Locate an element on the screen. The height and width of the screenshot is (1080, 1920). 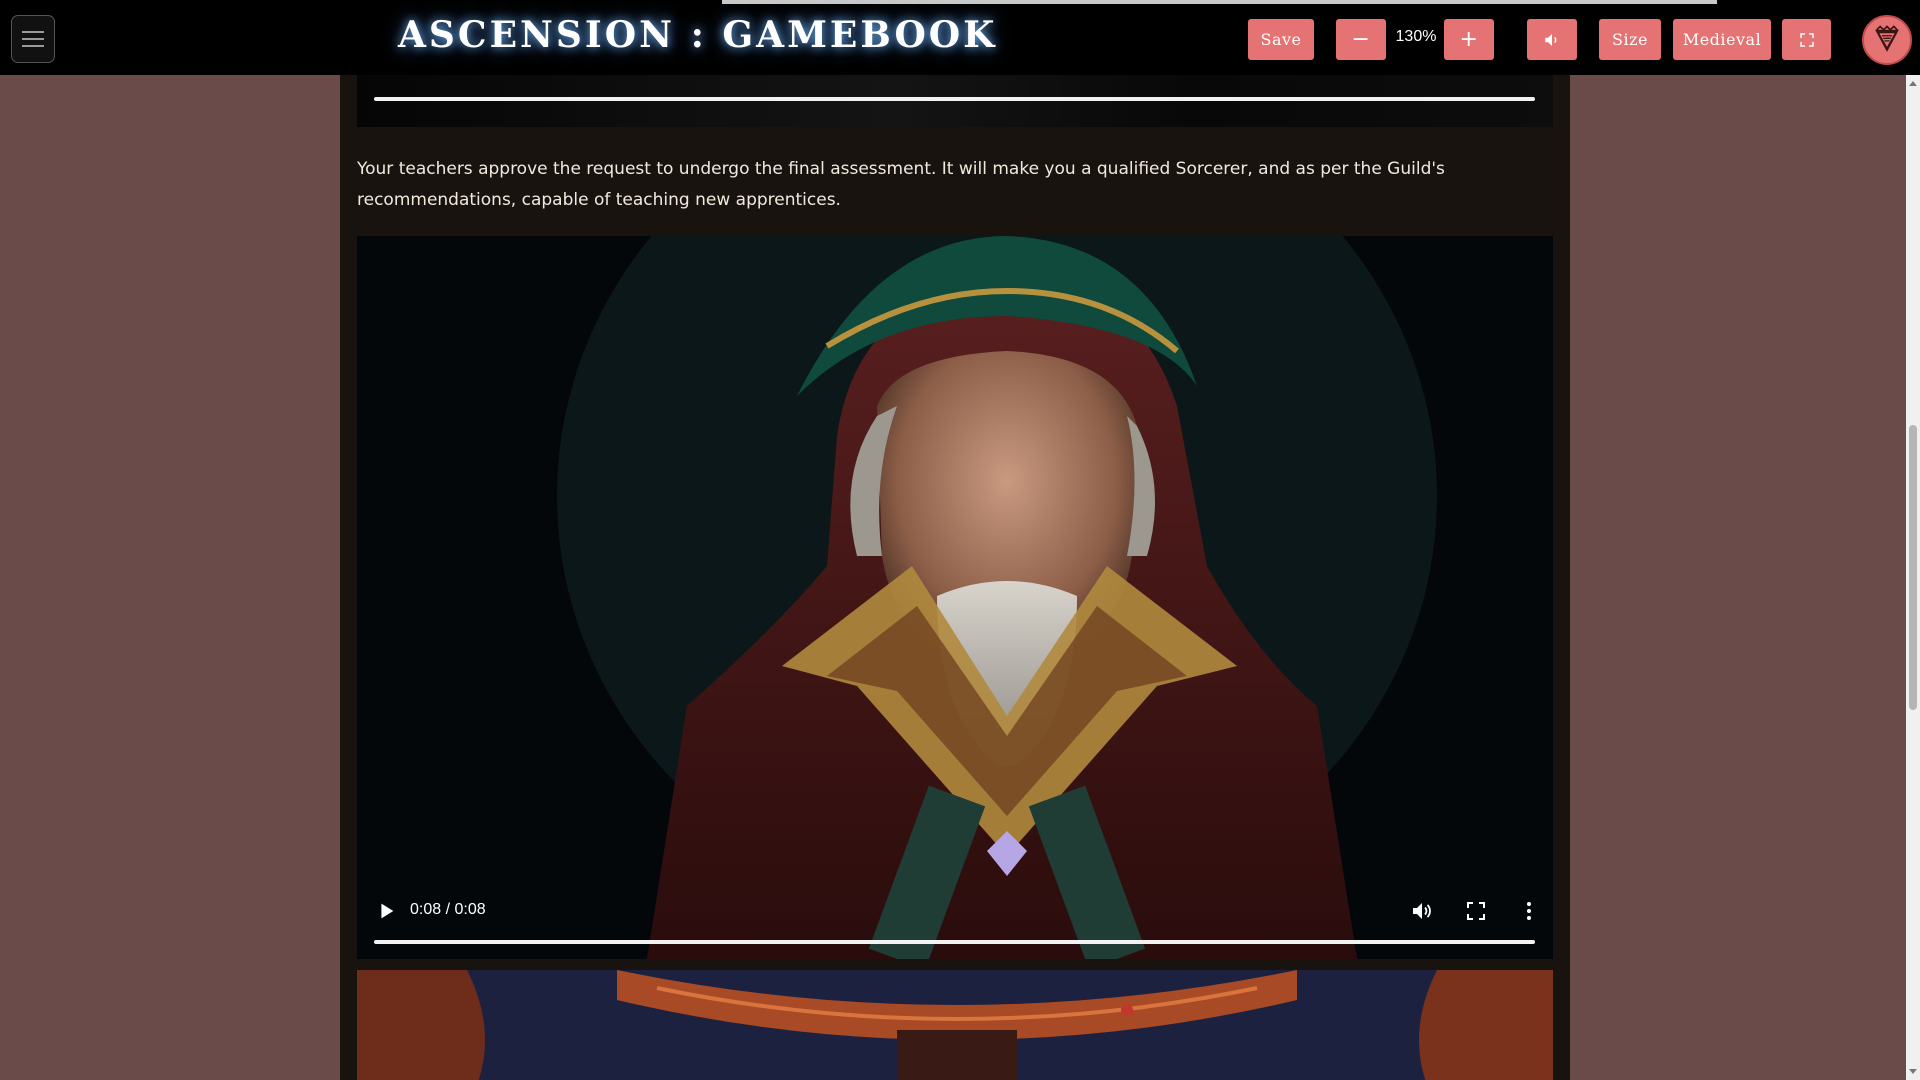
fullscreen-button is located at coordinates (1806, 39).